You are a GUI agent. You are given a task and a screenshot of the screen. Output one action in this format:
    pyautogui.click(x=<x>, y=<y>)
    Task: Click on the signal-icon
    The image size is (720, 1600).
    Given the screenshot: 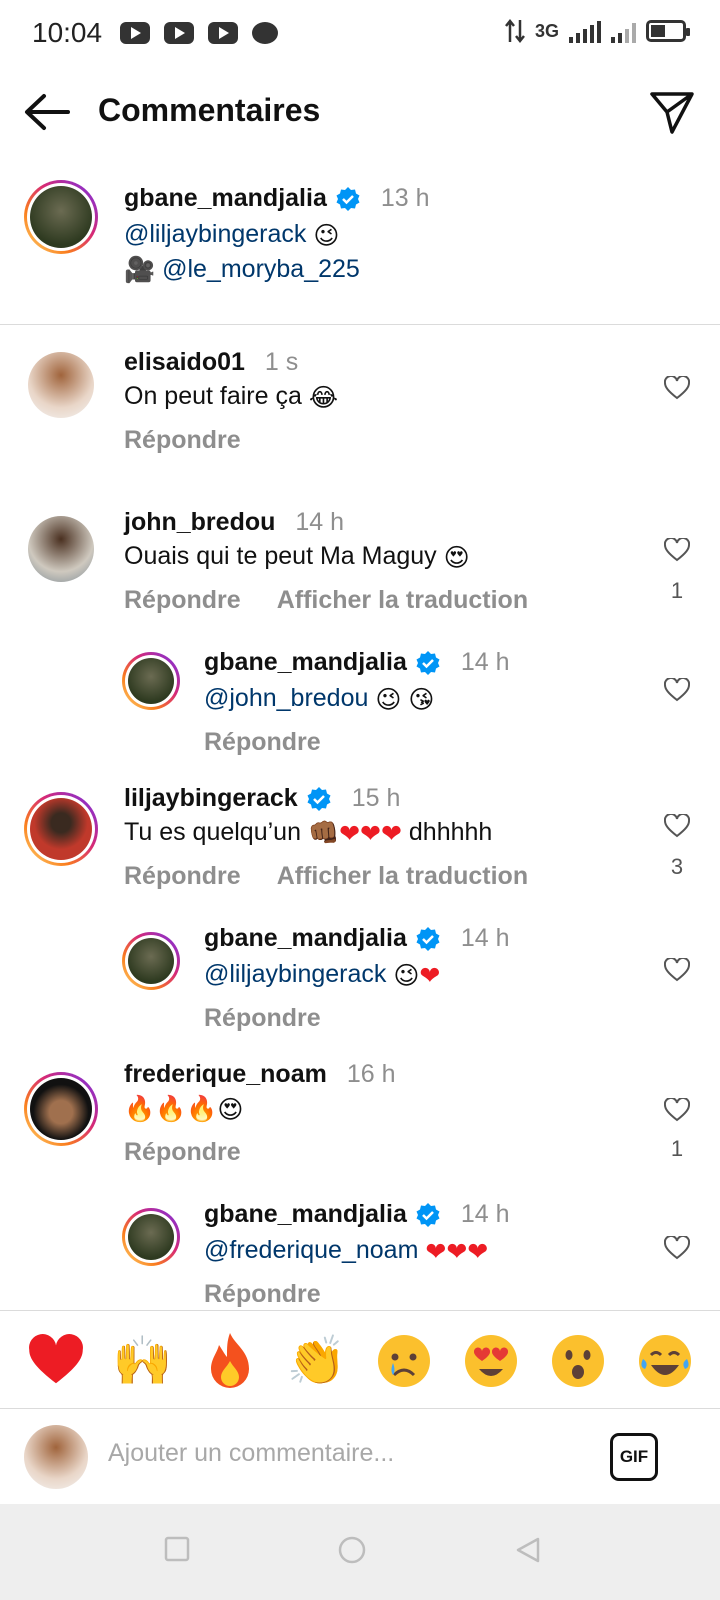 What is the action you would take?
    pyautogui.click(x=585, y=31)
    